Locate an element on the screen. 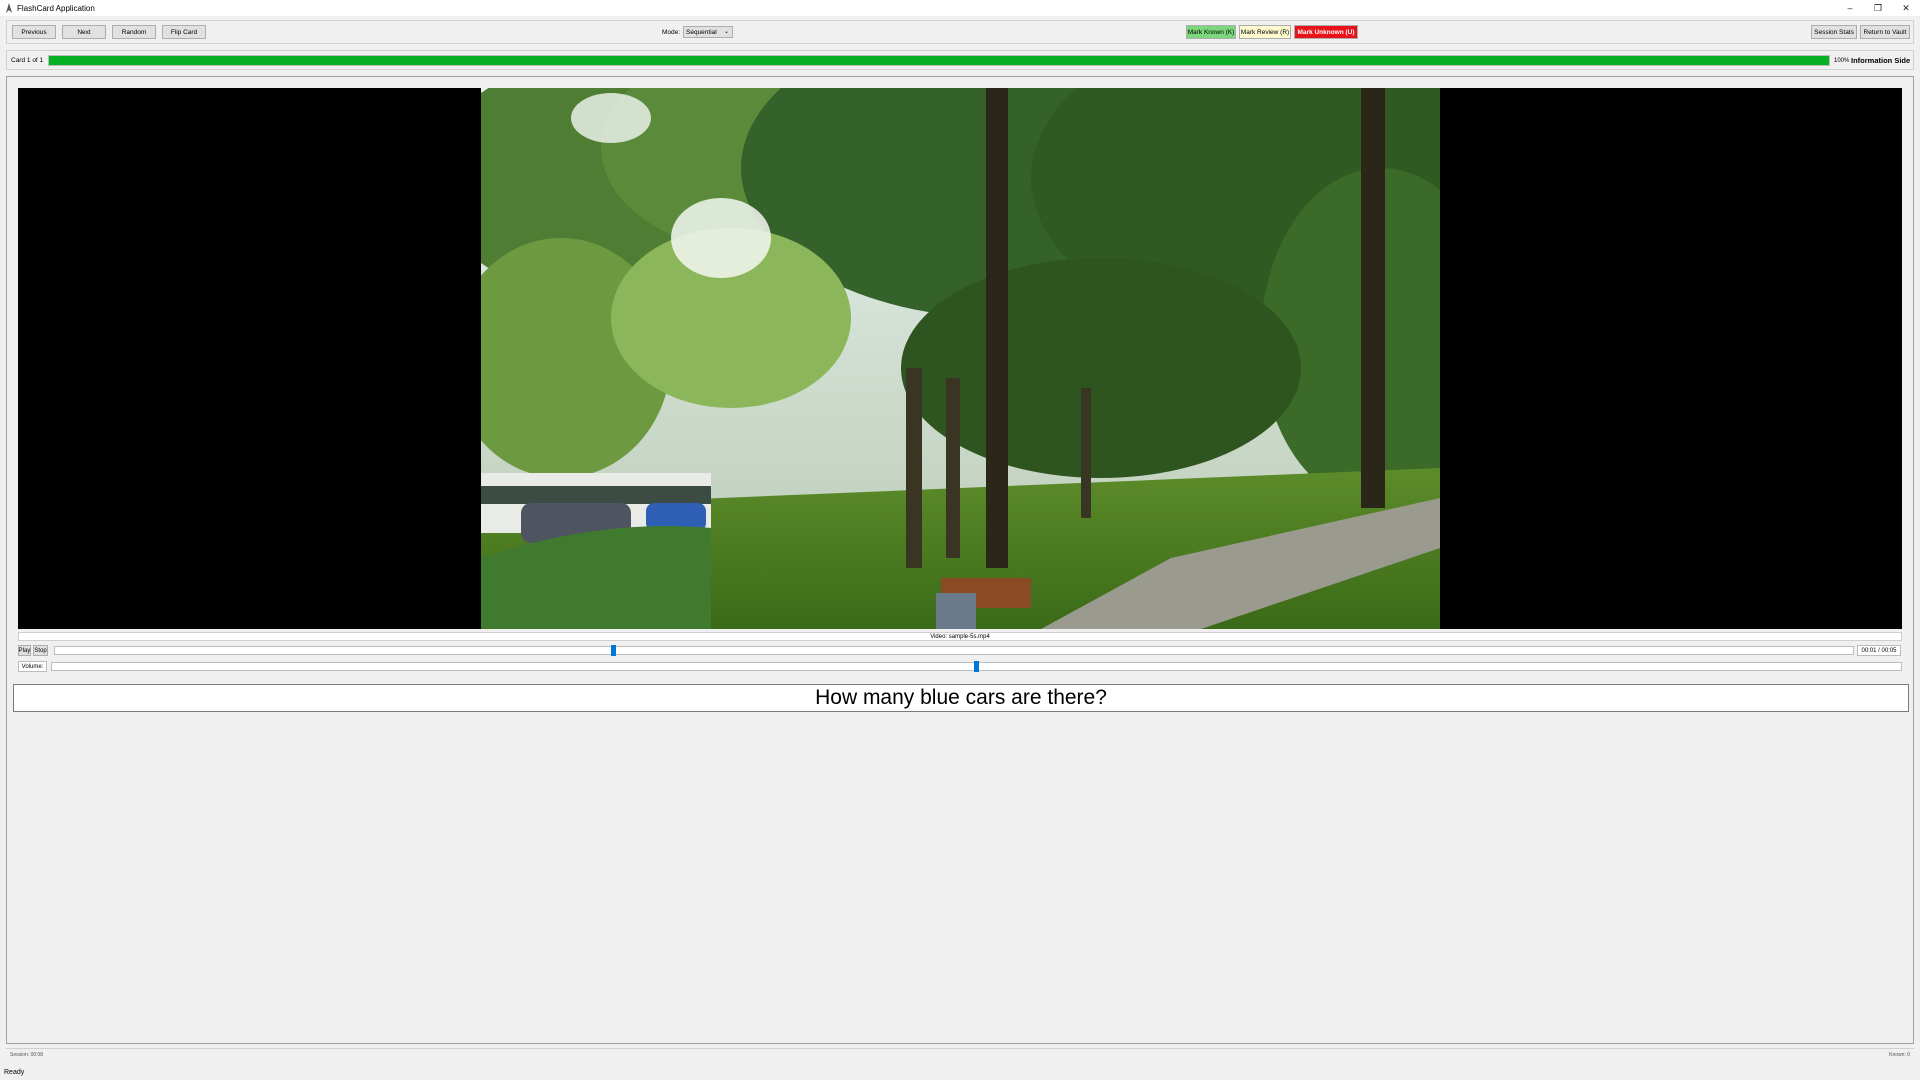 This screenshot has height=1080, width=1920. mode-select-value: Sequential is located at coordinates (701, 32).